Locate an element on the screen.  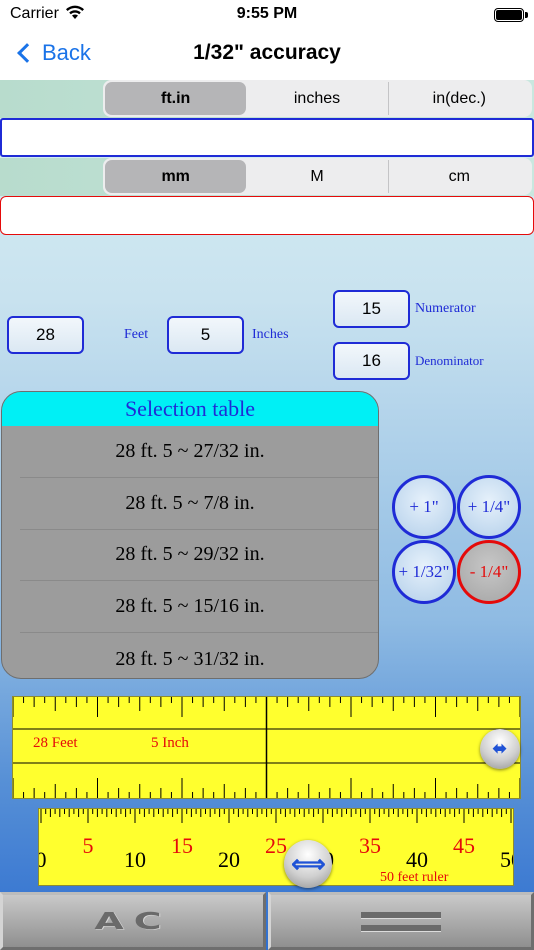
inch-ruler-ticks is located at coordinates (266, 747).